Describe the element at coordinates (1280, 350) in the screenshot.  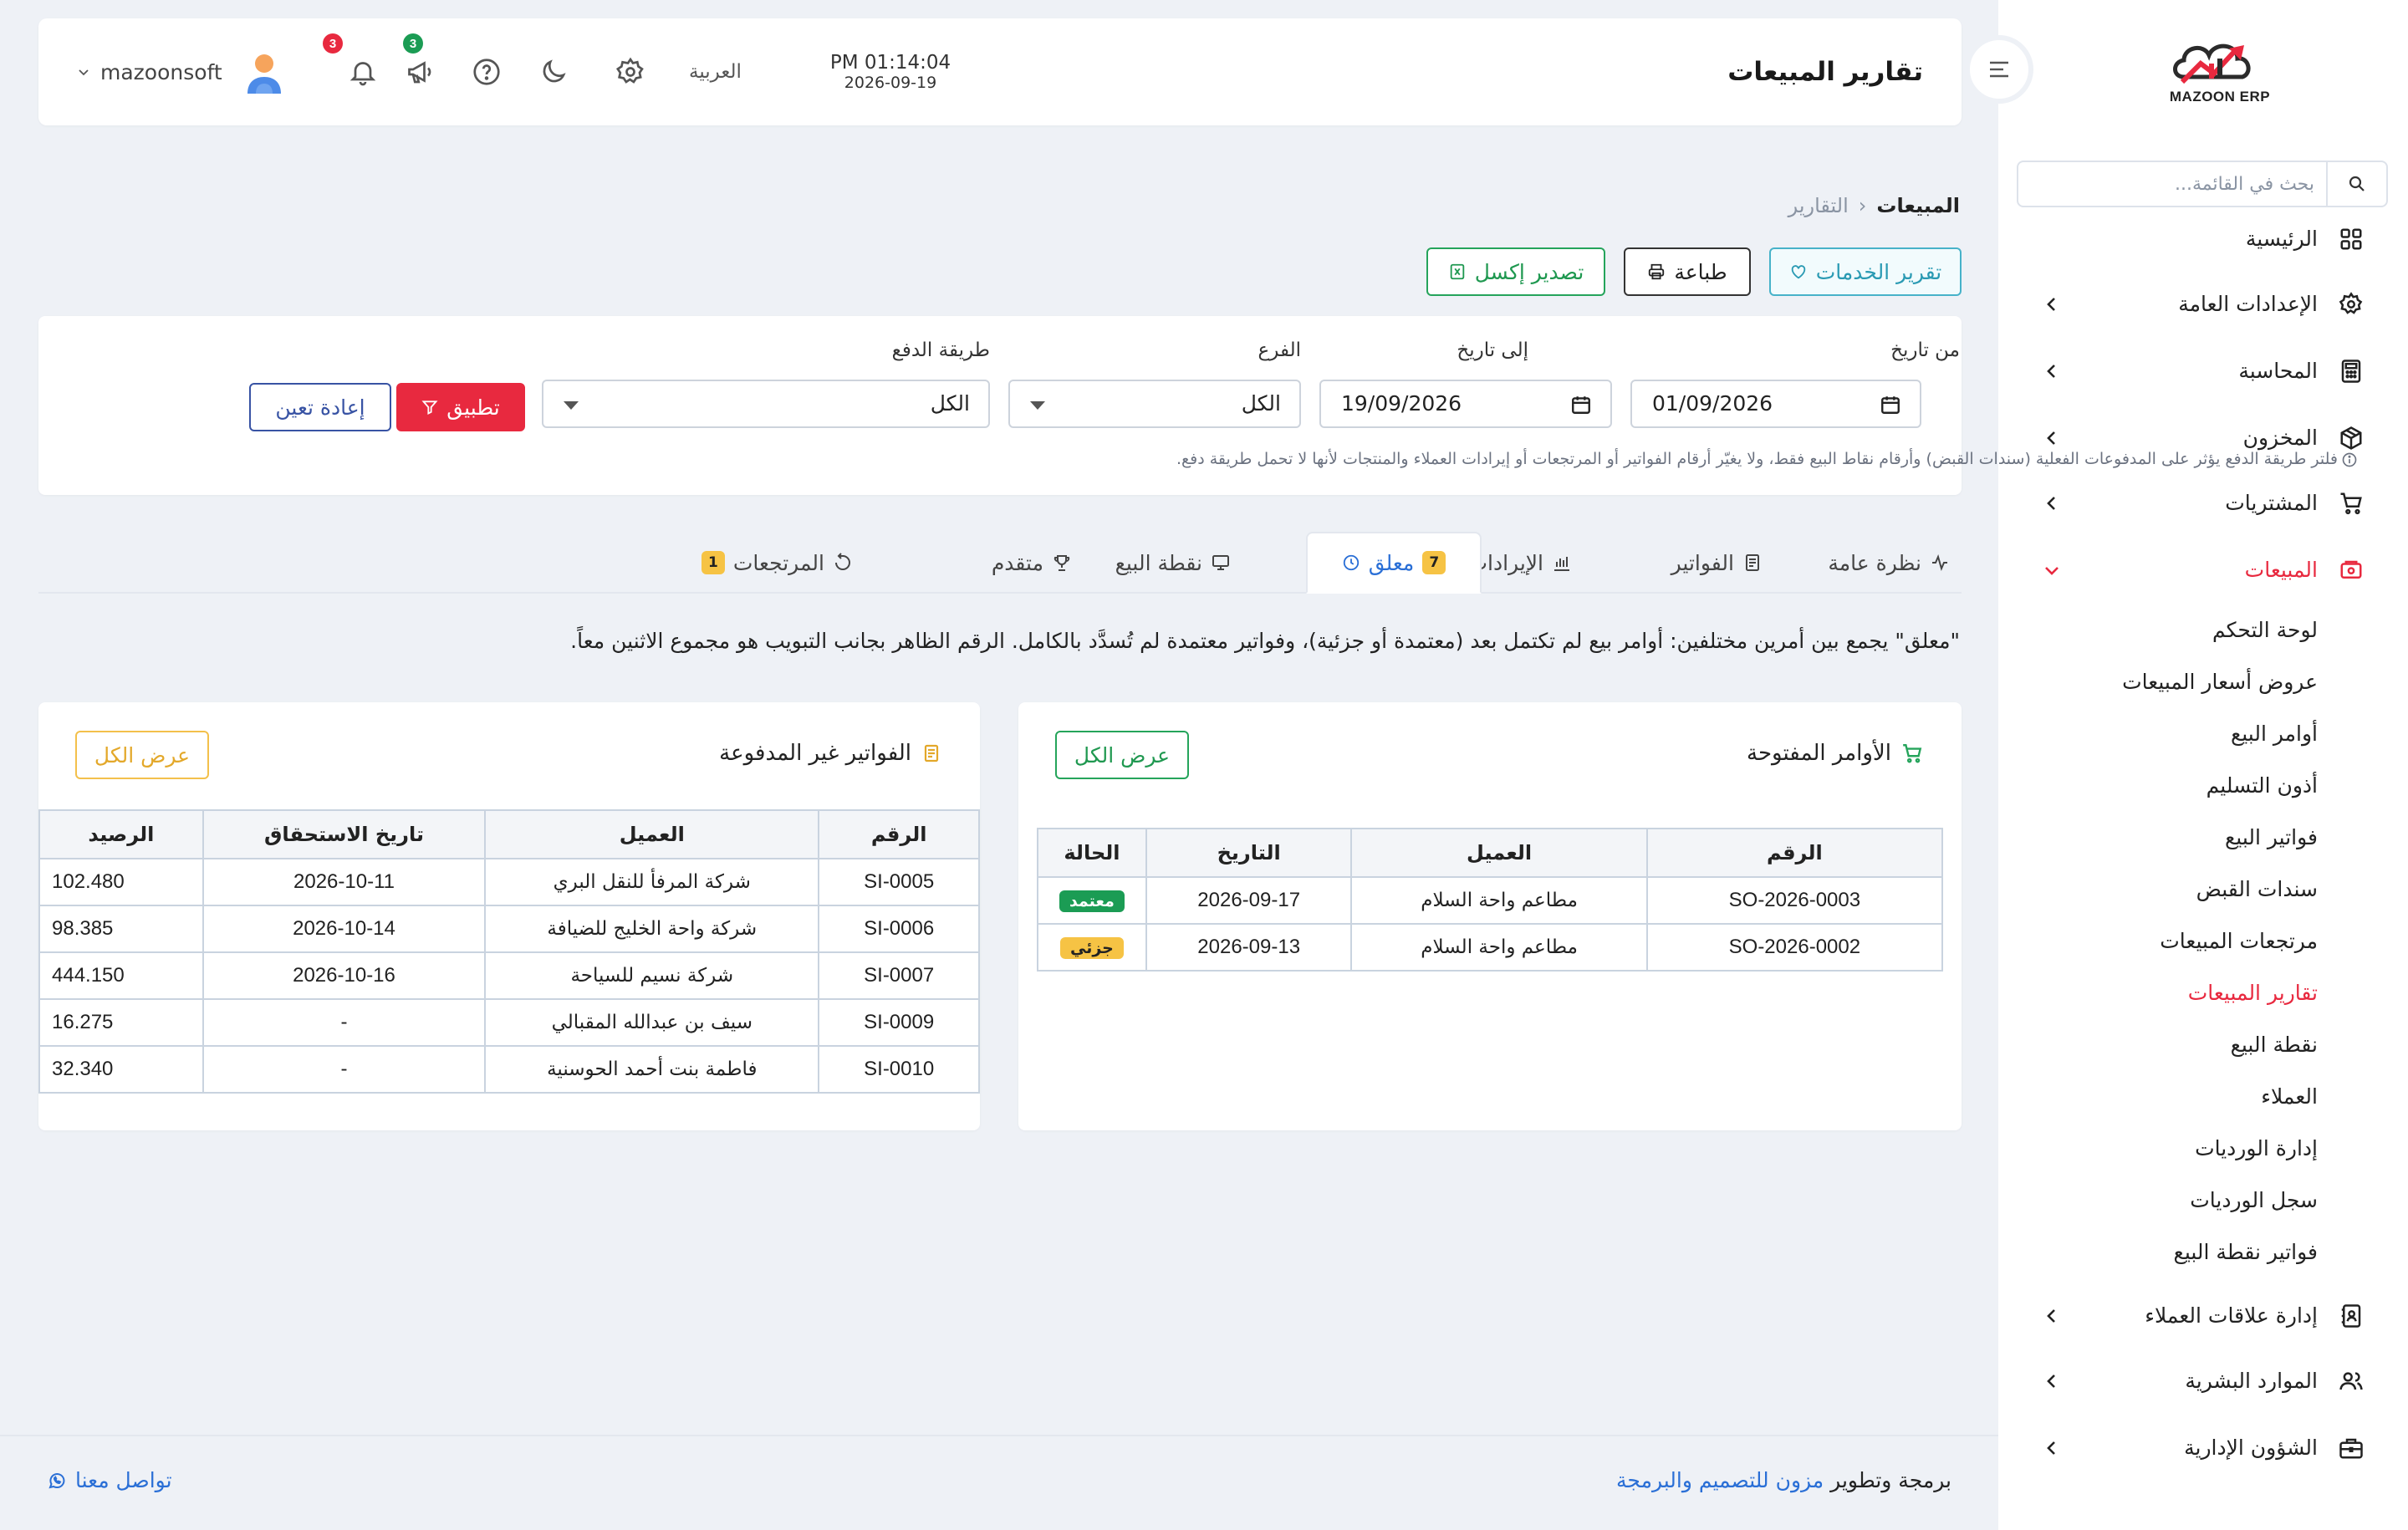
I see `branch-label: الفرع` at that location.